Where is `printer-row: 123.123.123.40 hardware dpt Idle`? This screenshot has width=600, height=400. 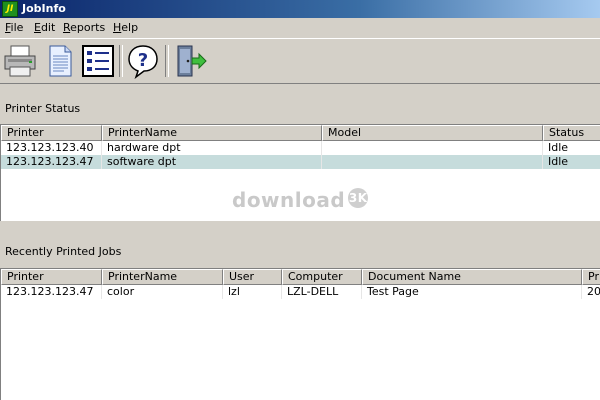
printer-row: 123.123.123.40 hardware dpt Idle is located at coordinates (300, 148).